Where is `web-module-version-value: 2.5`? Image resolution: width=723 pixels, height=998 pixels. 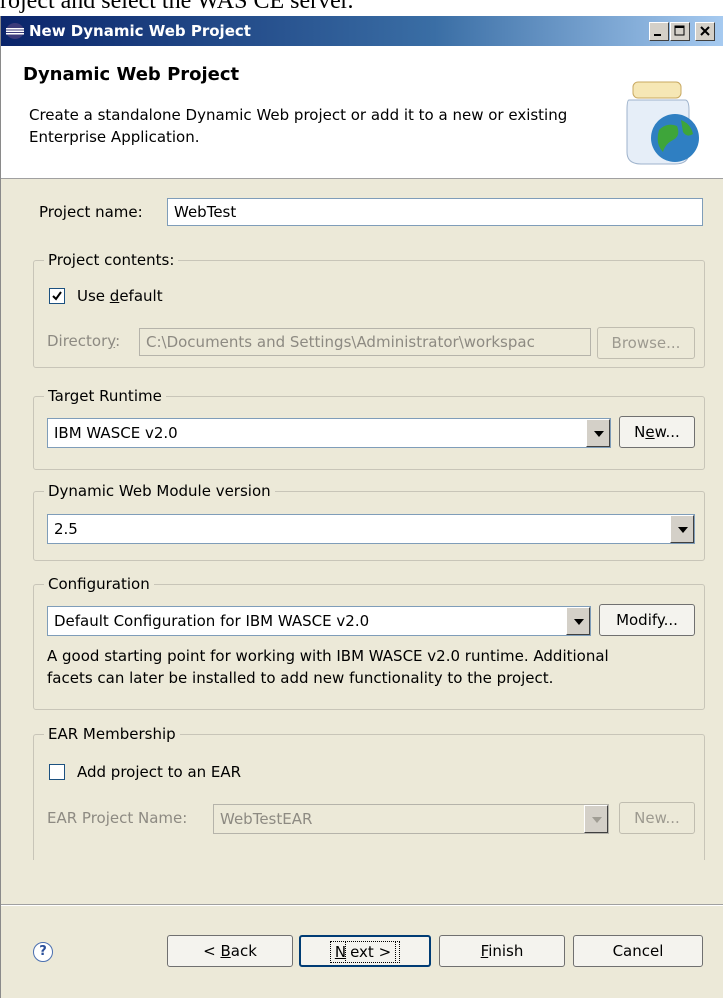 web-module-version-value: 2.5 is located at coordinates (66, 529).